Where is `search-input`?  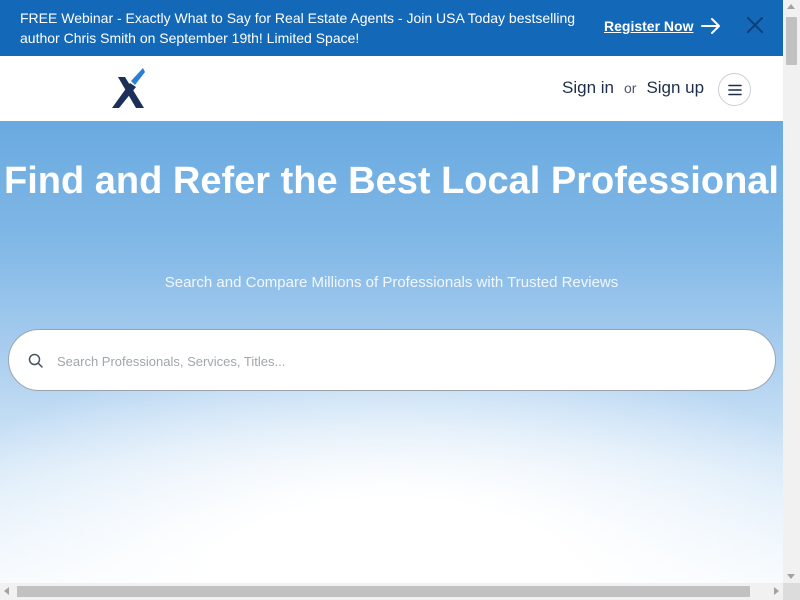 search-input is located at coordinates (407, 361).